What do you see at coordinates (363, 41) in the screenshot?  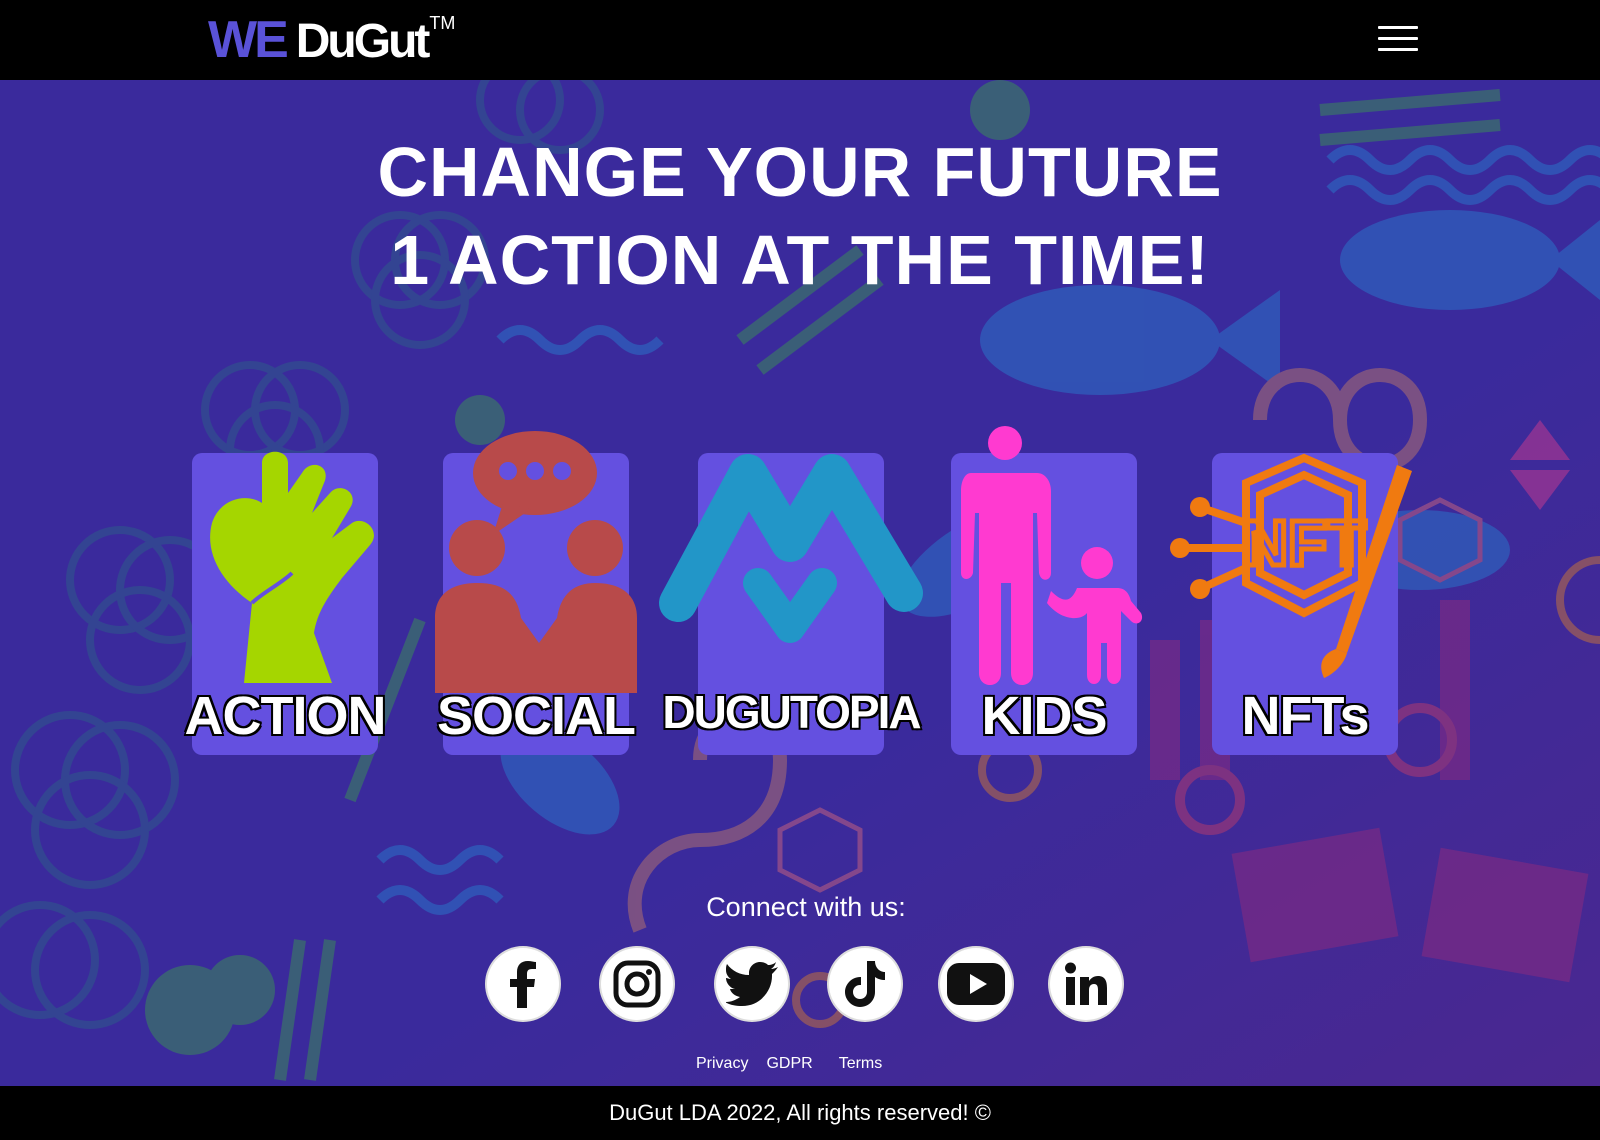 I see `logo-dugut-text: DuGut` at bounding box center [363, 41].